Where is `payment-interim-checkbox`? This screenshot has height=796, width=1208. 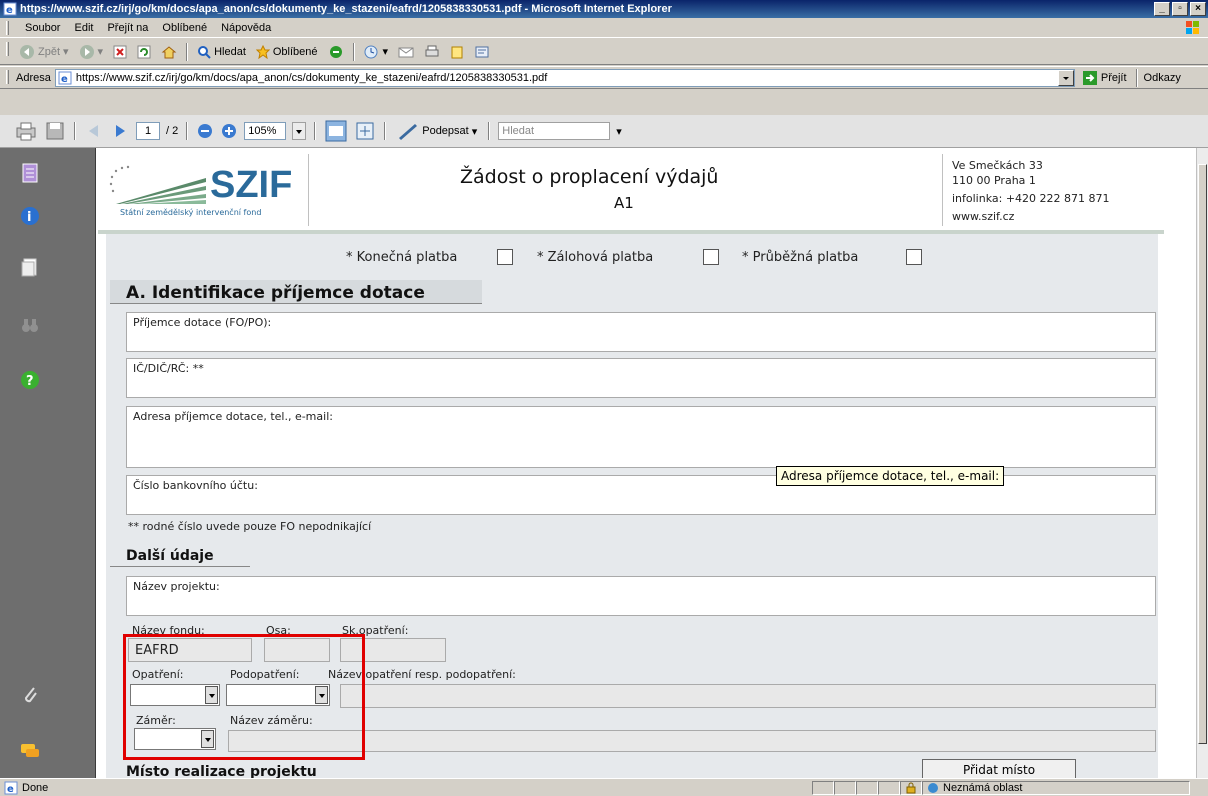
payment-interim-checkbox is located at coordinates (914, 257).